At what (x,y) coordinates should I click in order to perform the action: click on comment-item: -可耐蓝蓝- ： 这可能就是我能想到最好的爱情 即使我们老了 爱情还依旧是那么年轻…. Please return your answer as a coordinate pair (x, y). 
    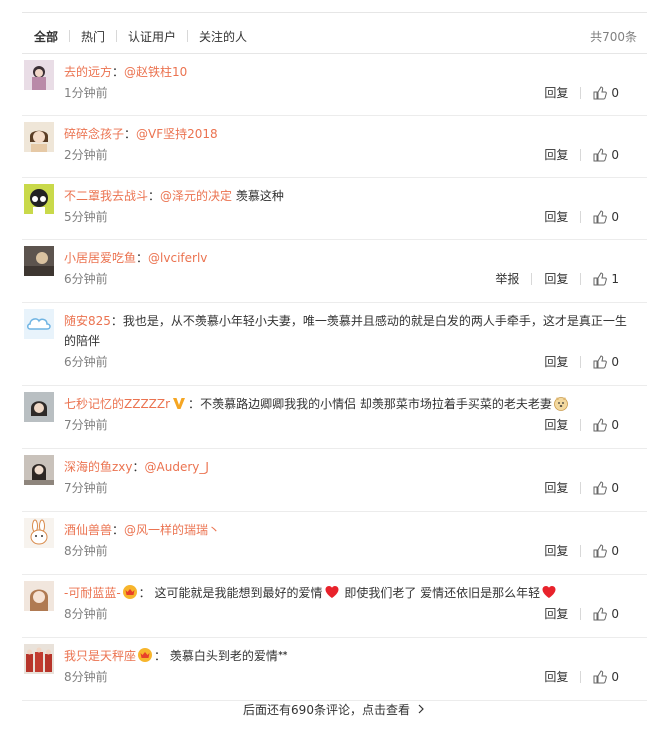
    Looking at the image, I should click on (334, 606).